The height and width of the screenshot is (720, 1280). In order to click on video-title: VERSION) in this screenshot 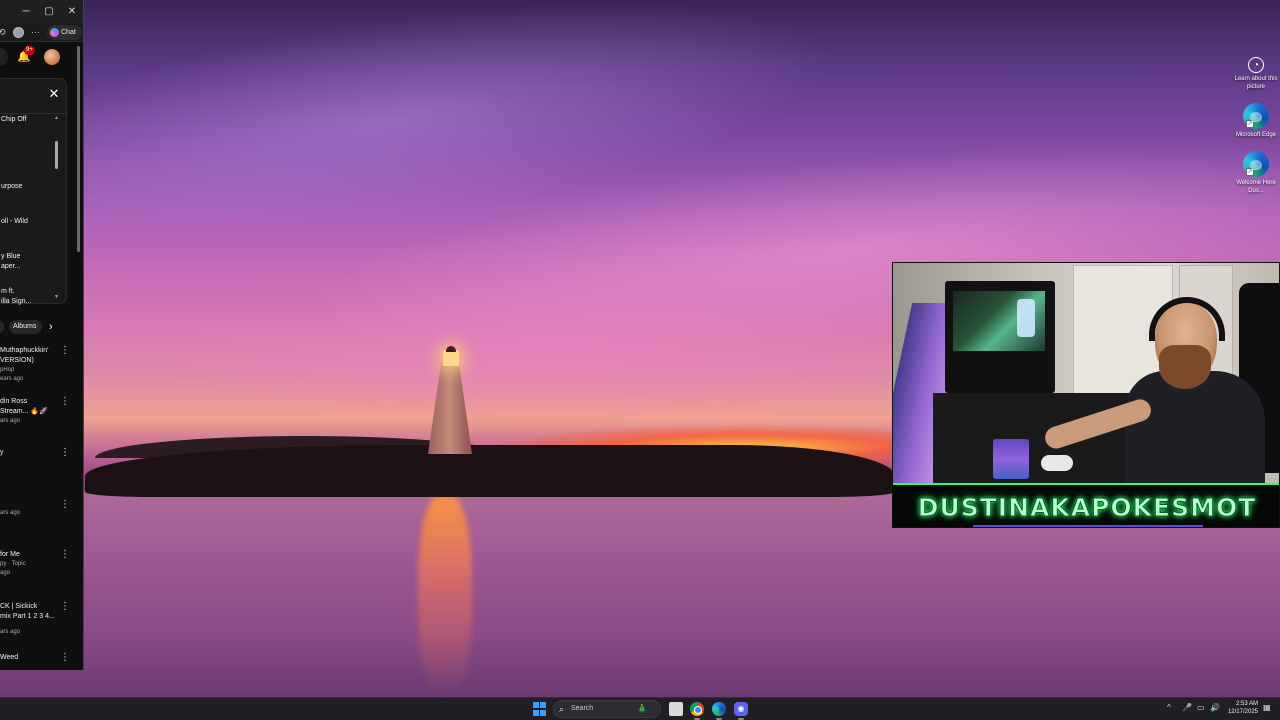, I will do `click(17, 360)`.